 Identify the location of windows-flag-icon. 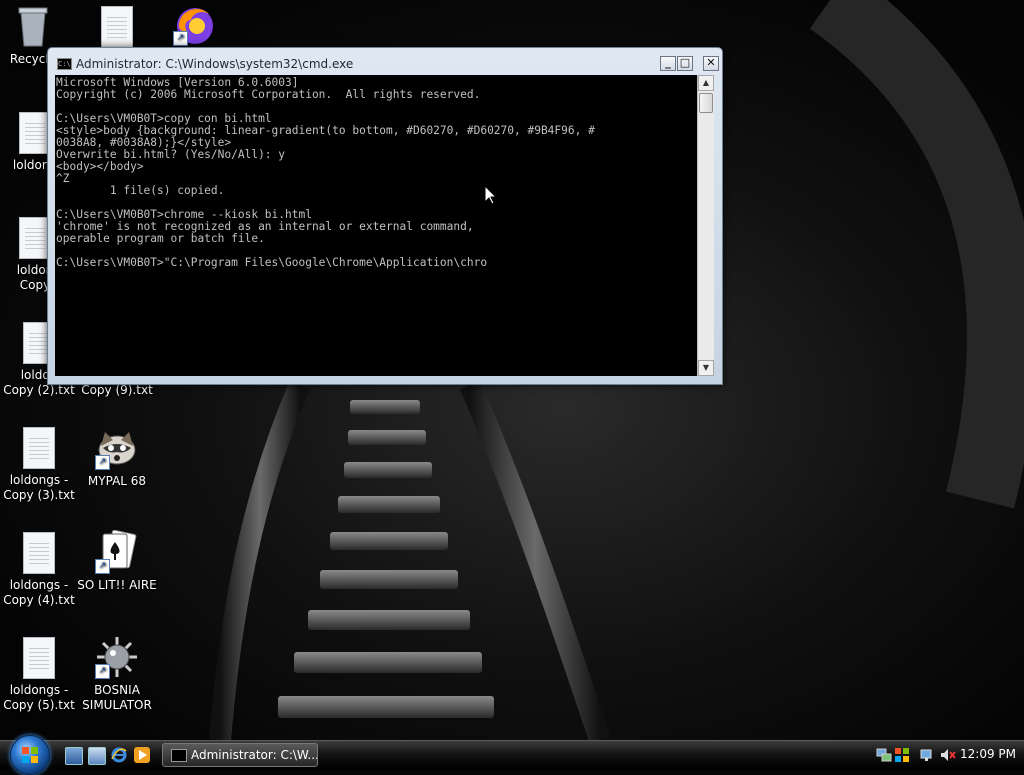
(30, 755).